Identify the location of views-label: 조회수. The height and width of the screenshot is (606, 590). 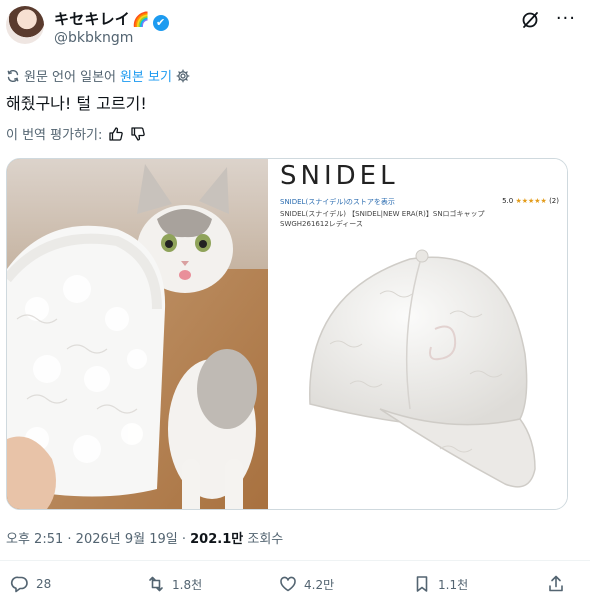
(265, 539).